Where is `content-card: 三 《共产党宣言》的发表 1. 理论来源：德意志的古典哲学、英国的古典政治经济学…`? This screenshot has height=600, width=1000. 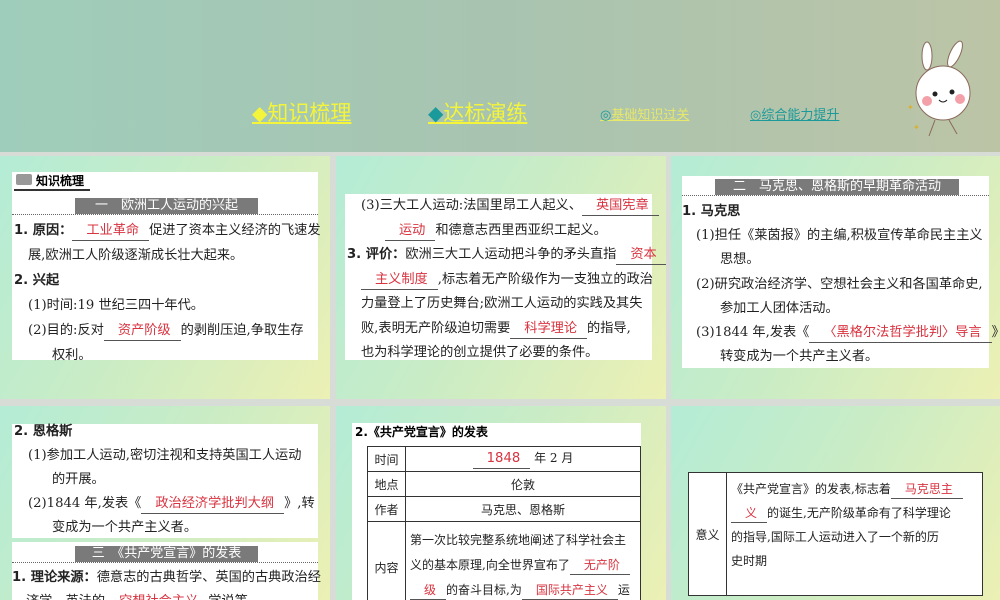 content-card: 三 《共产党宣言》的发表 1. 理论来源：德意志的古典哲学、英国的古典政治经济学… is located at coordinates (166, 571).